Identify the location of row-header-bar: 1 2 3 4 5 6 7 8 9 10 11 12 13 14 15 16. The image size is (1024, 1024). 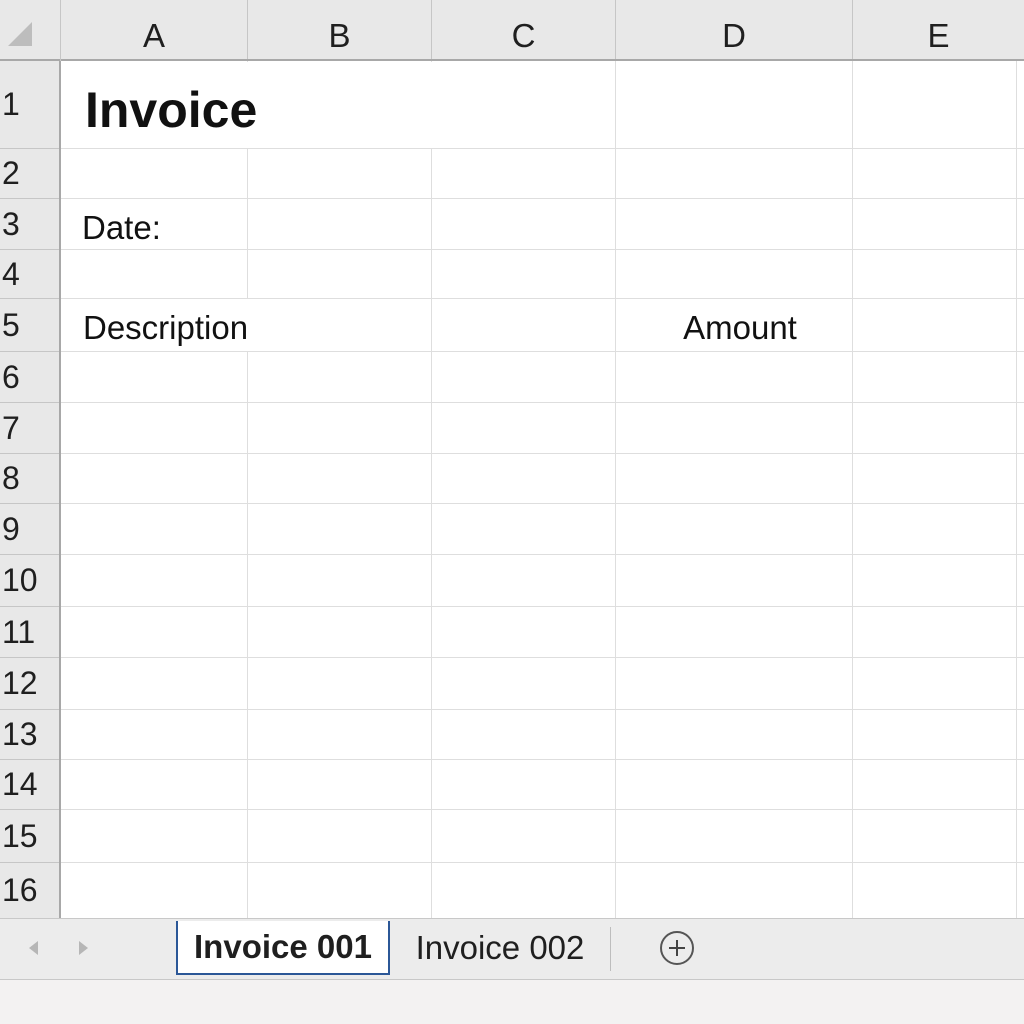
(30, 489).